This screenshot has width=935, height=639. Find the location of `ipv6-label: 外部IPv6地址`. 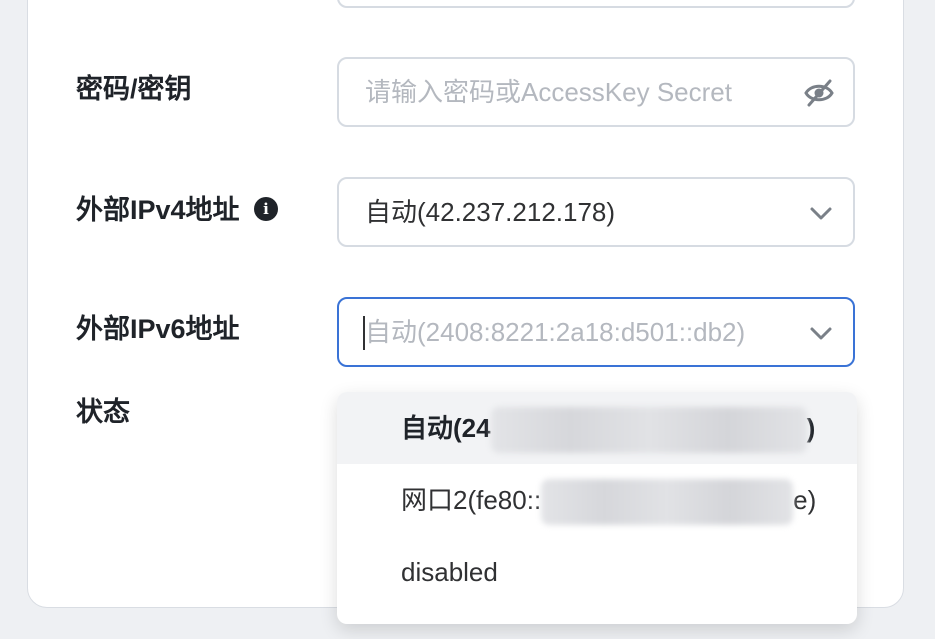

ipv6-label: 外部IPv6地址 is located at coordinates (158, 329).